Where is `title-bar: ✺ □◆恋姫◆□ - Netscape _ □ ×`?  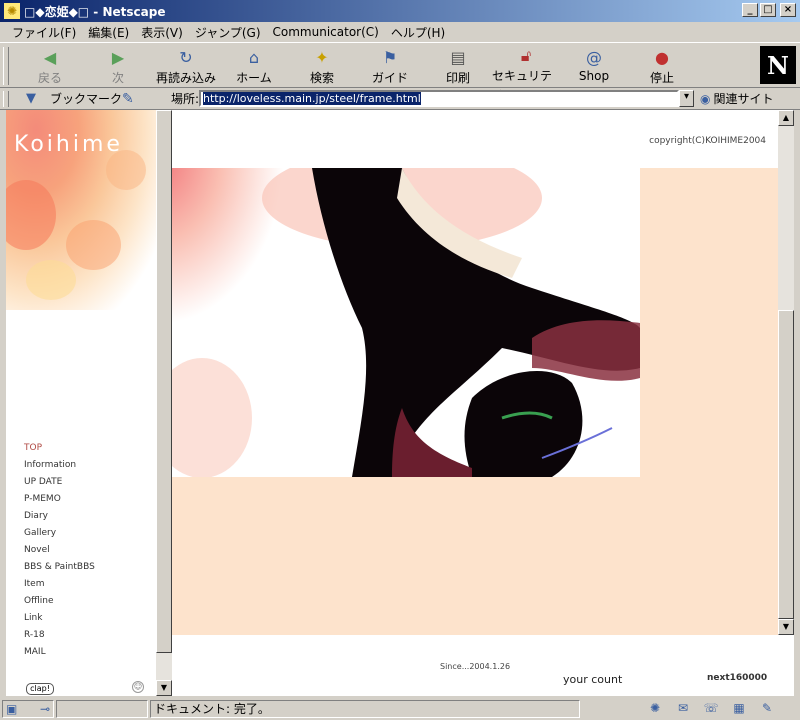 title-bar: ✺ □◆恋姫◆□ - Netscape _ □ × is located at coordinates (400, 11).